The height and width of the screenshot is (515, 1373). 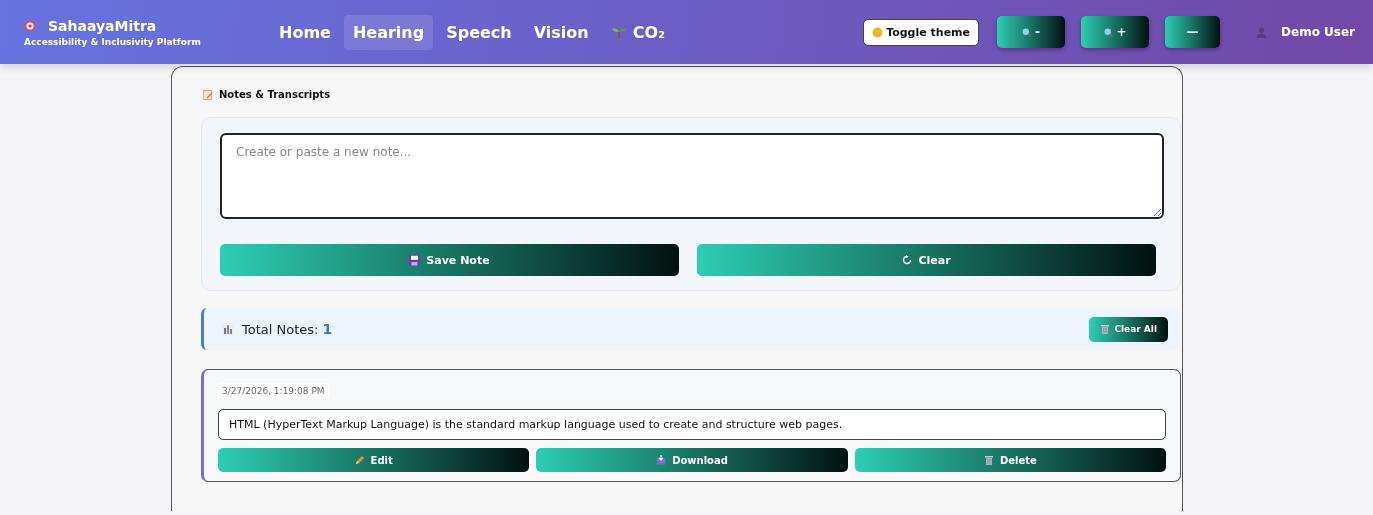 I want to click on clear-button: Clear, so click(x=926, y=260).